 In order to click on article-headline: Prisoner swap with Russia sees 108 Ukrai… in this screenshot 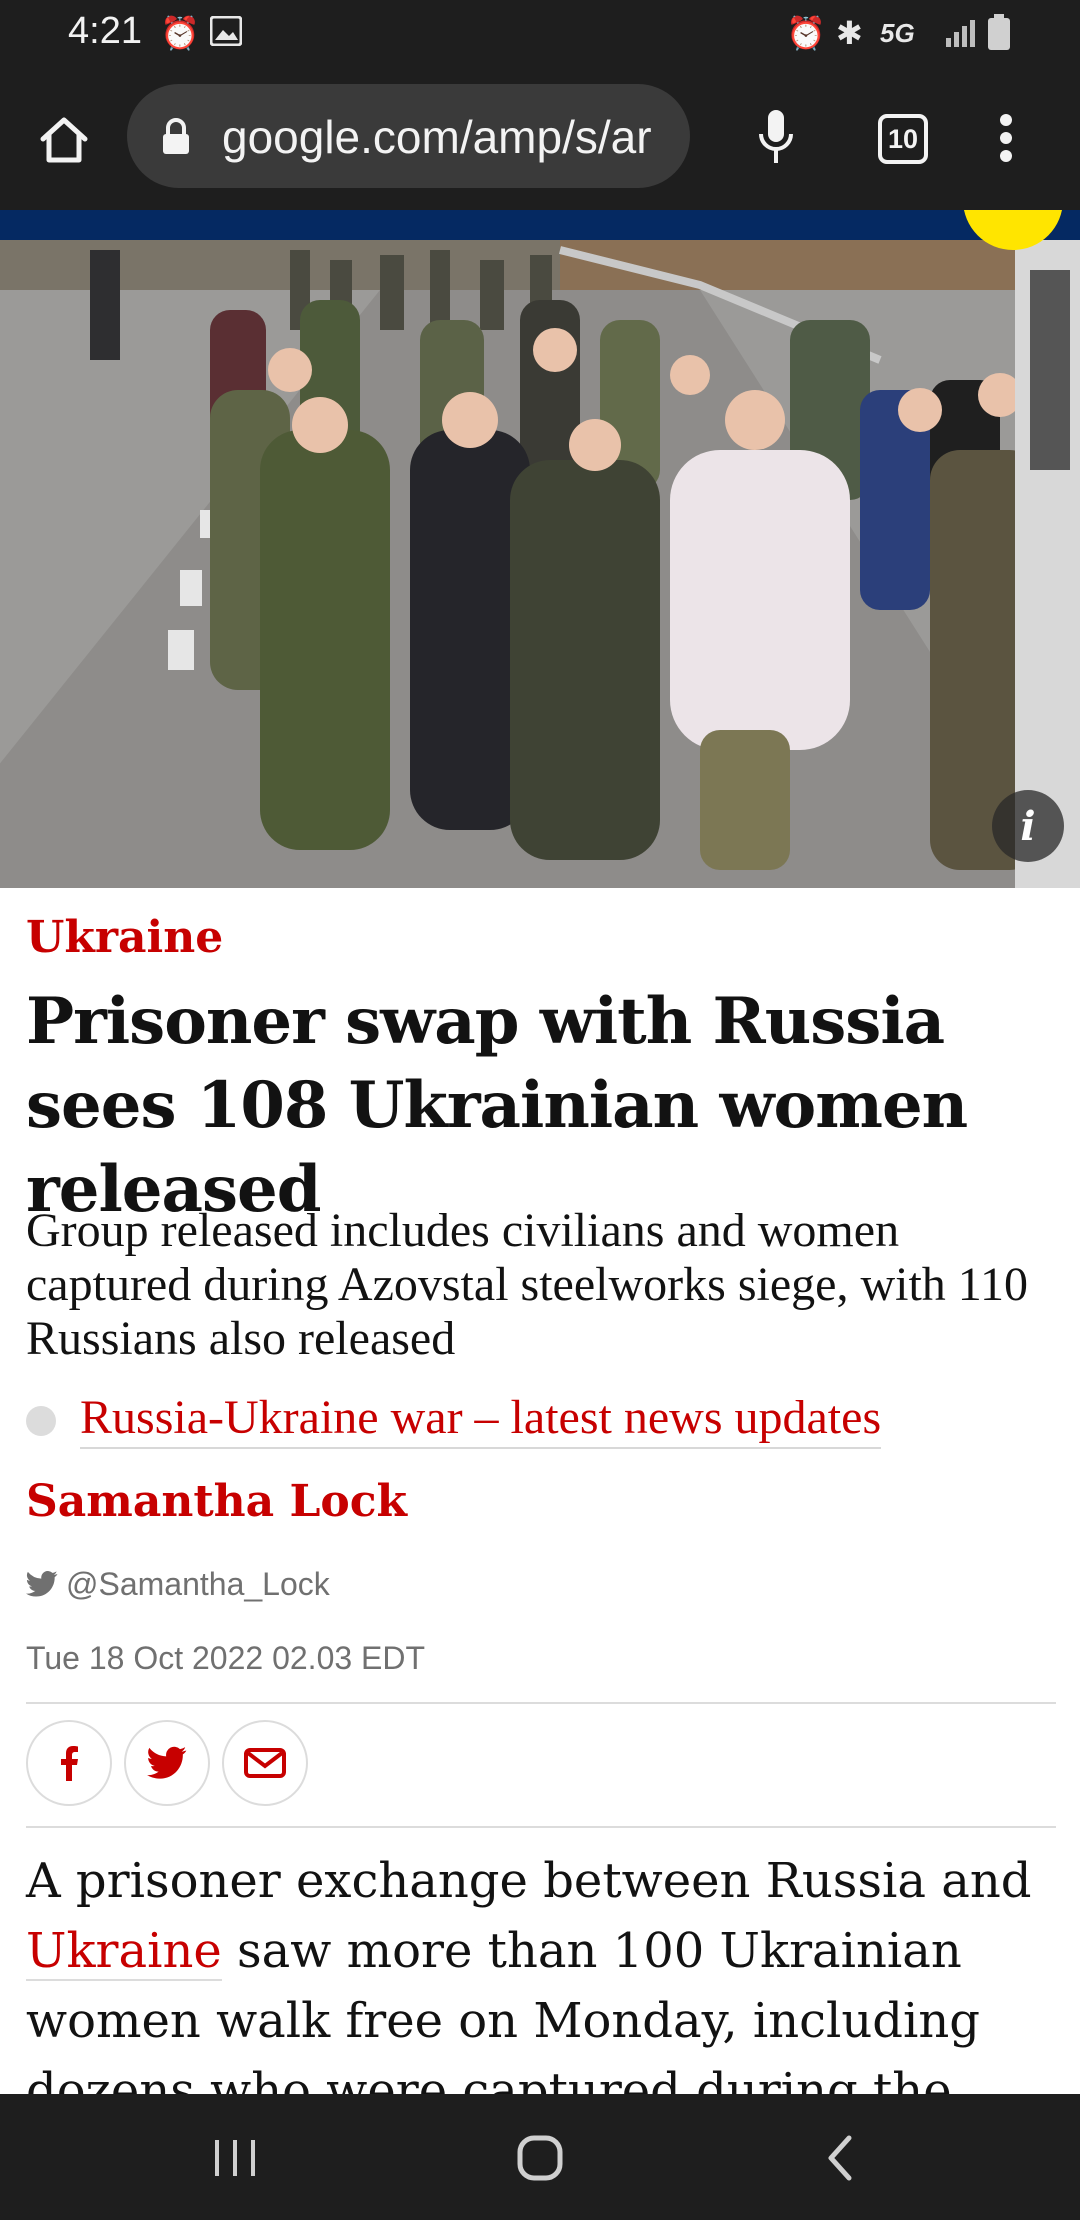, I will do `click(497, 1105)`.